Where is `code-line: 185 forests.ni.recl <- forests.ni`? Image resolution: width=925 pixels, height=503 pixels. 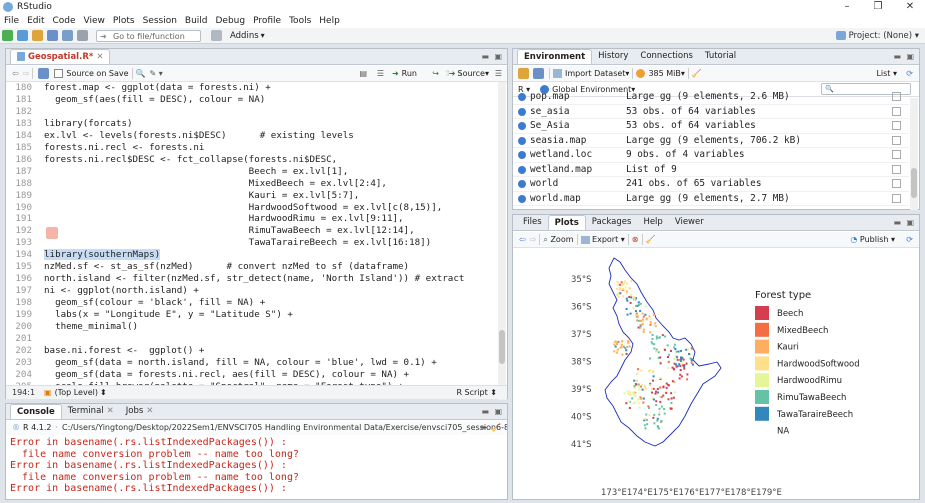 code-line: 185 forests.ni.recl <- forests.ni is located at coordinates (250, 148).